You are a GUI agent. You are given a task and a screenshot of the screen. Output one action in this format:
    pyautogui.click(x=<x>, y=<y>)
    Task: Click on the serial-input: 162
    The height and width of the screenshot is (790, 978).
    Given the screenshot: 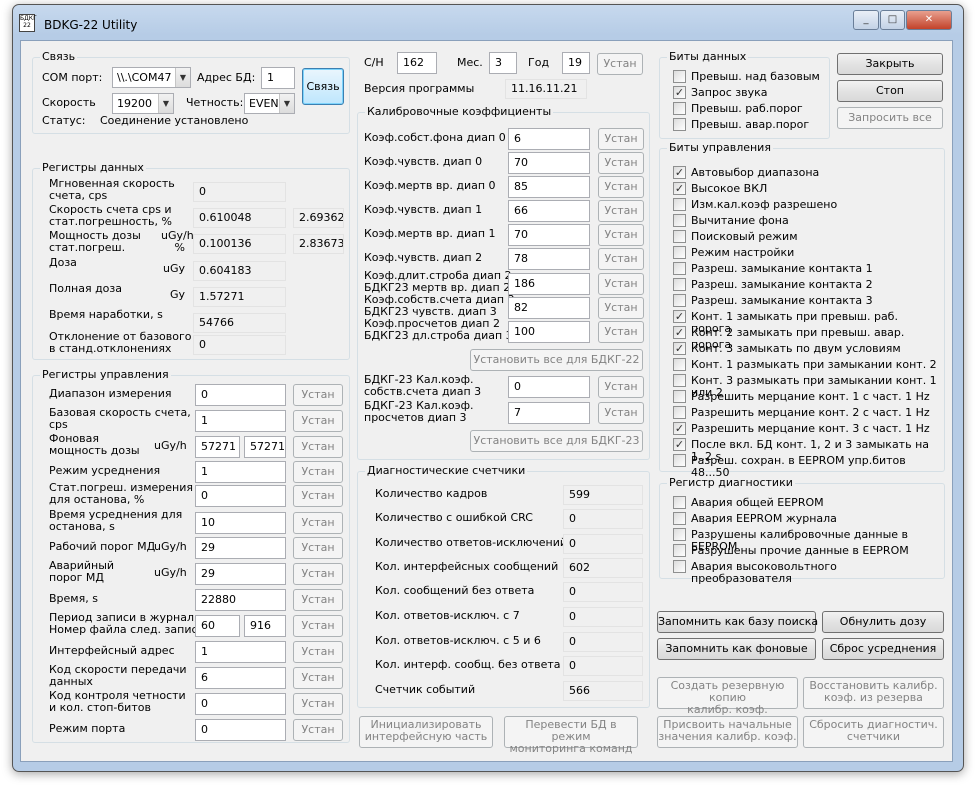 What is the action you would take?
    pyautogui.click(x=417, y=63)
    